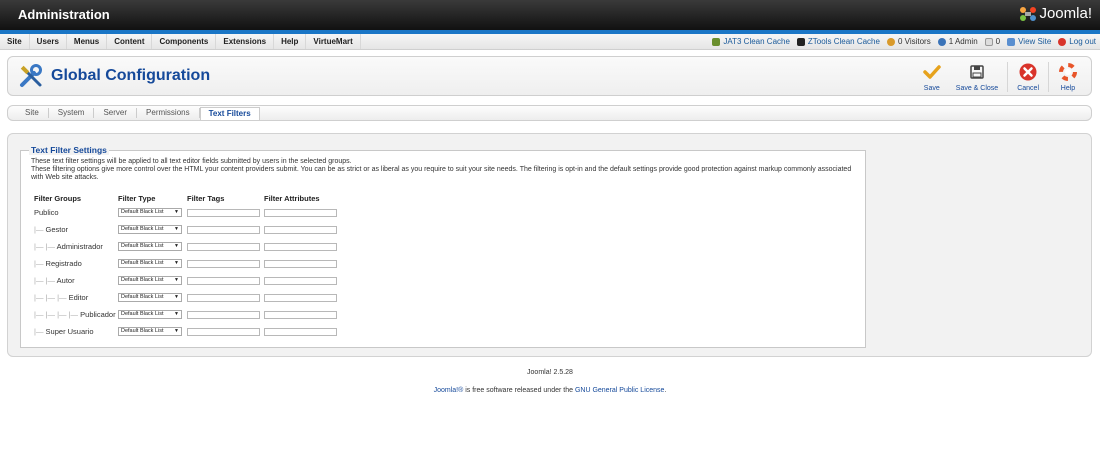 Image resolution: width=1100 pixels, height=460 pixels. I want to click on joomla-link: Joomla!®, so click(449, 390).